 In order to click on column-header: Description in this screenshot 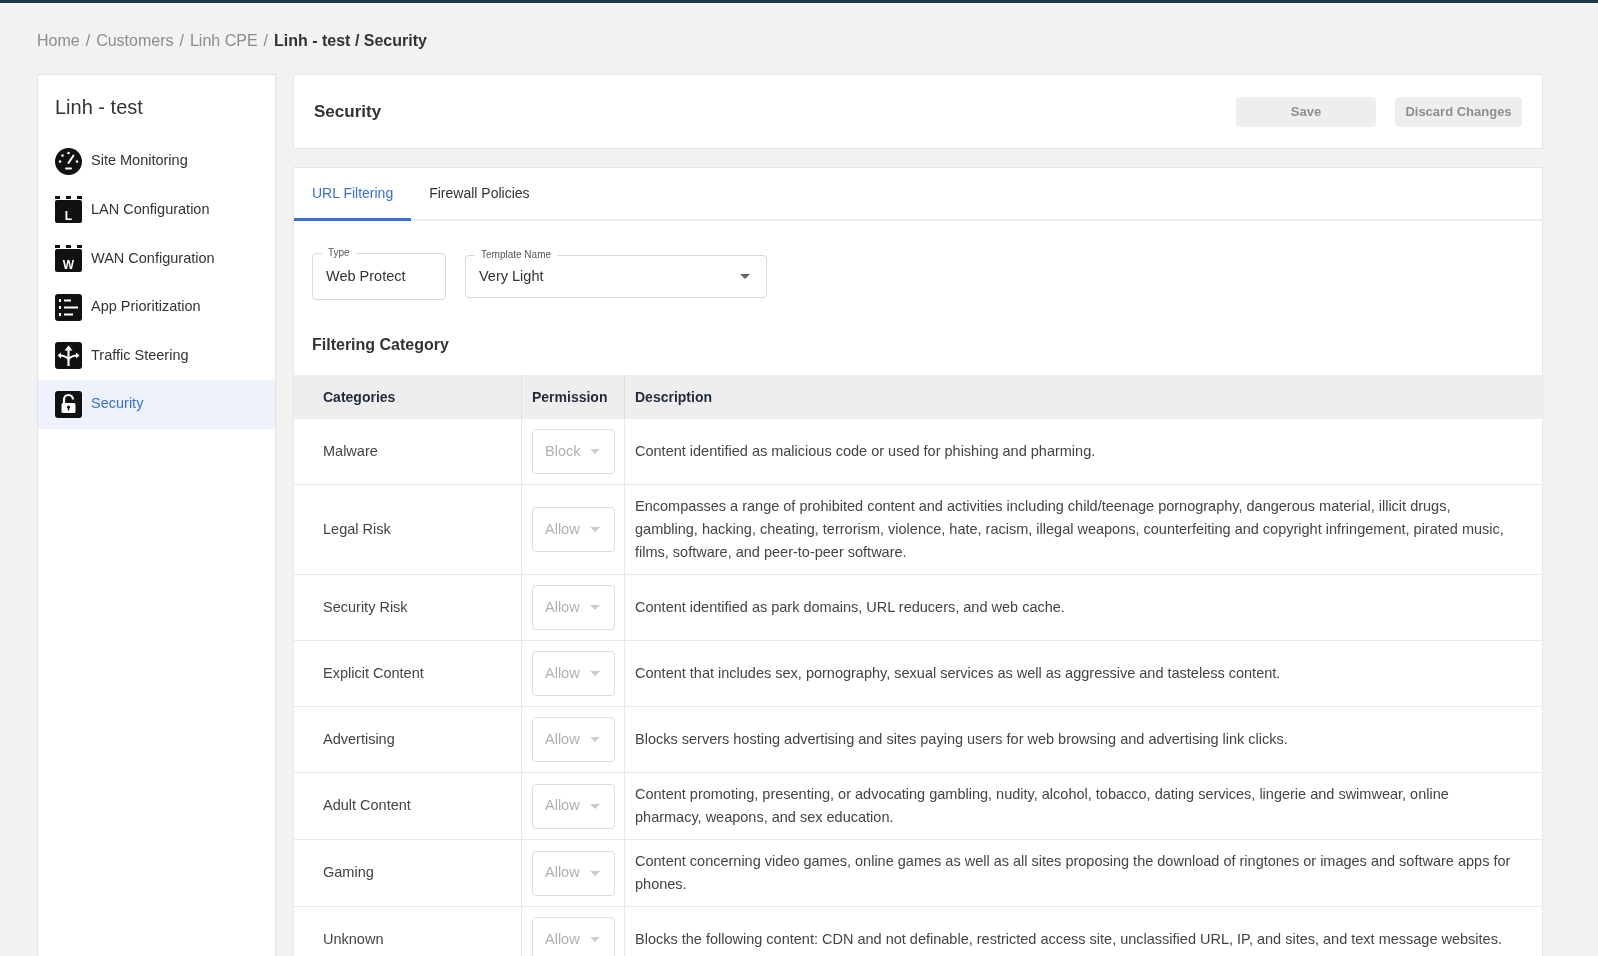, I will do `click(1083, 397)`.